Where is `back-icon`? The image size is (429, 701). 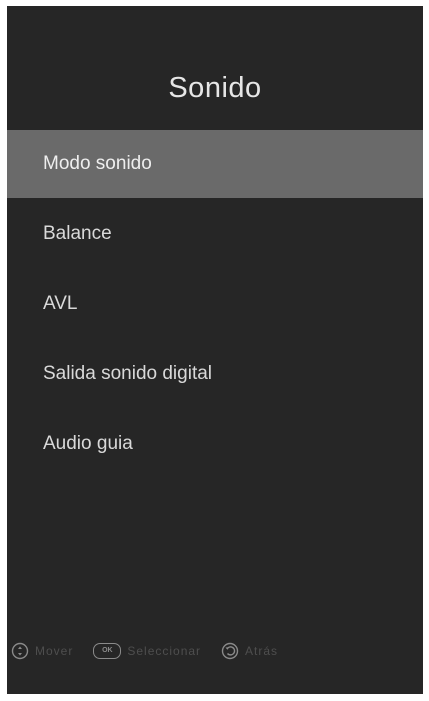 back-icon is located at coordinates (230, 651).